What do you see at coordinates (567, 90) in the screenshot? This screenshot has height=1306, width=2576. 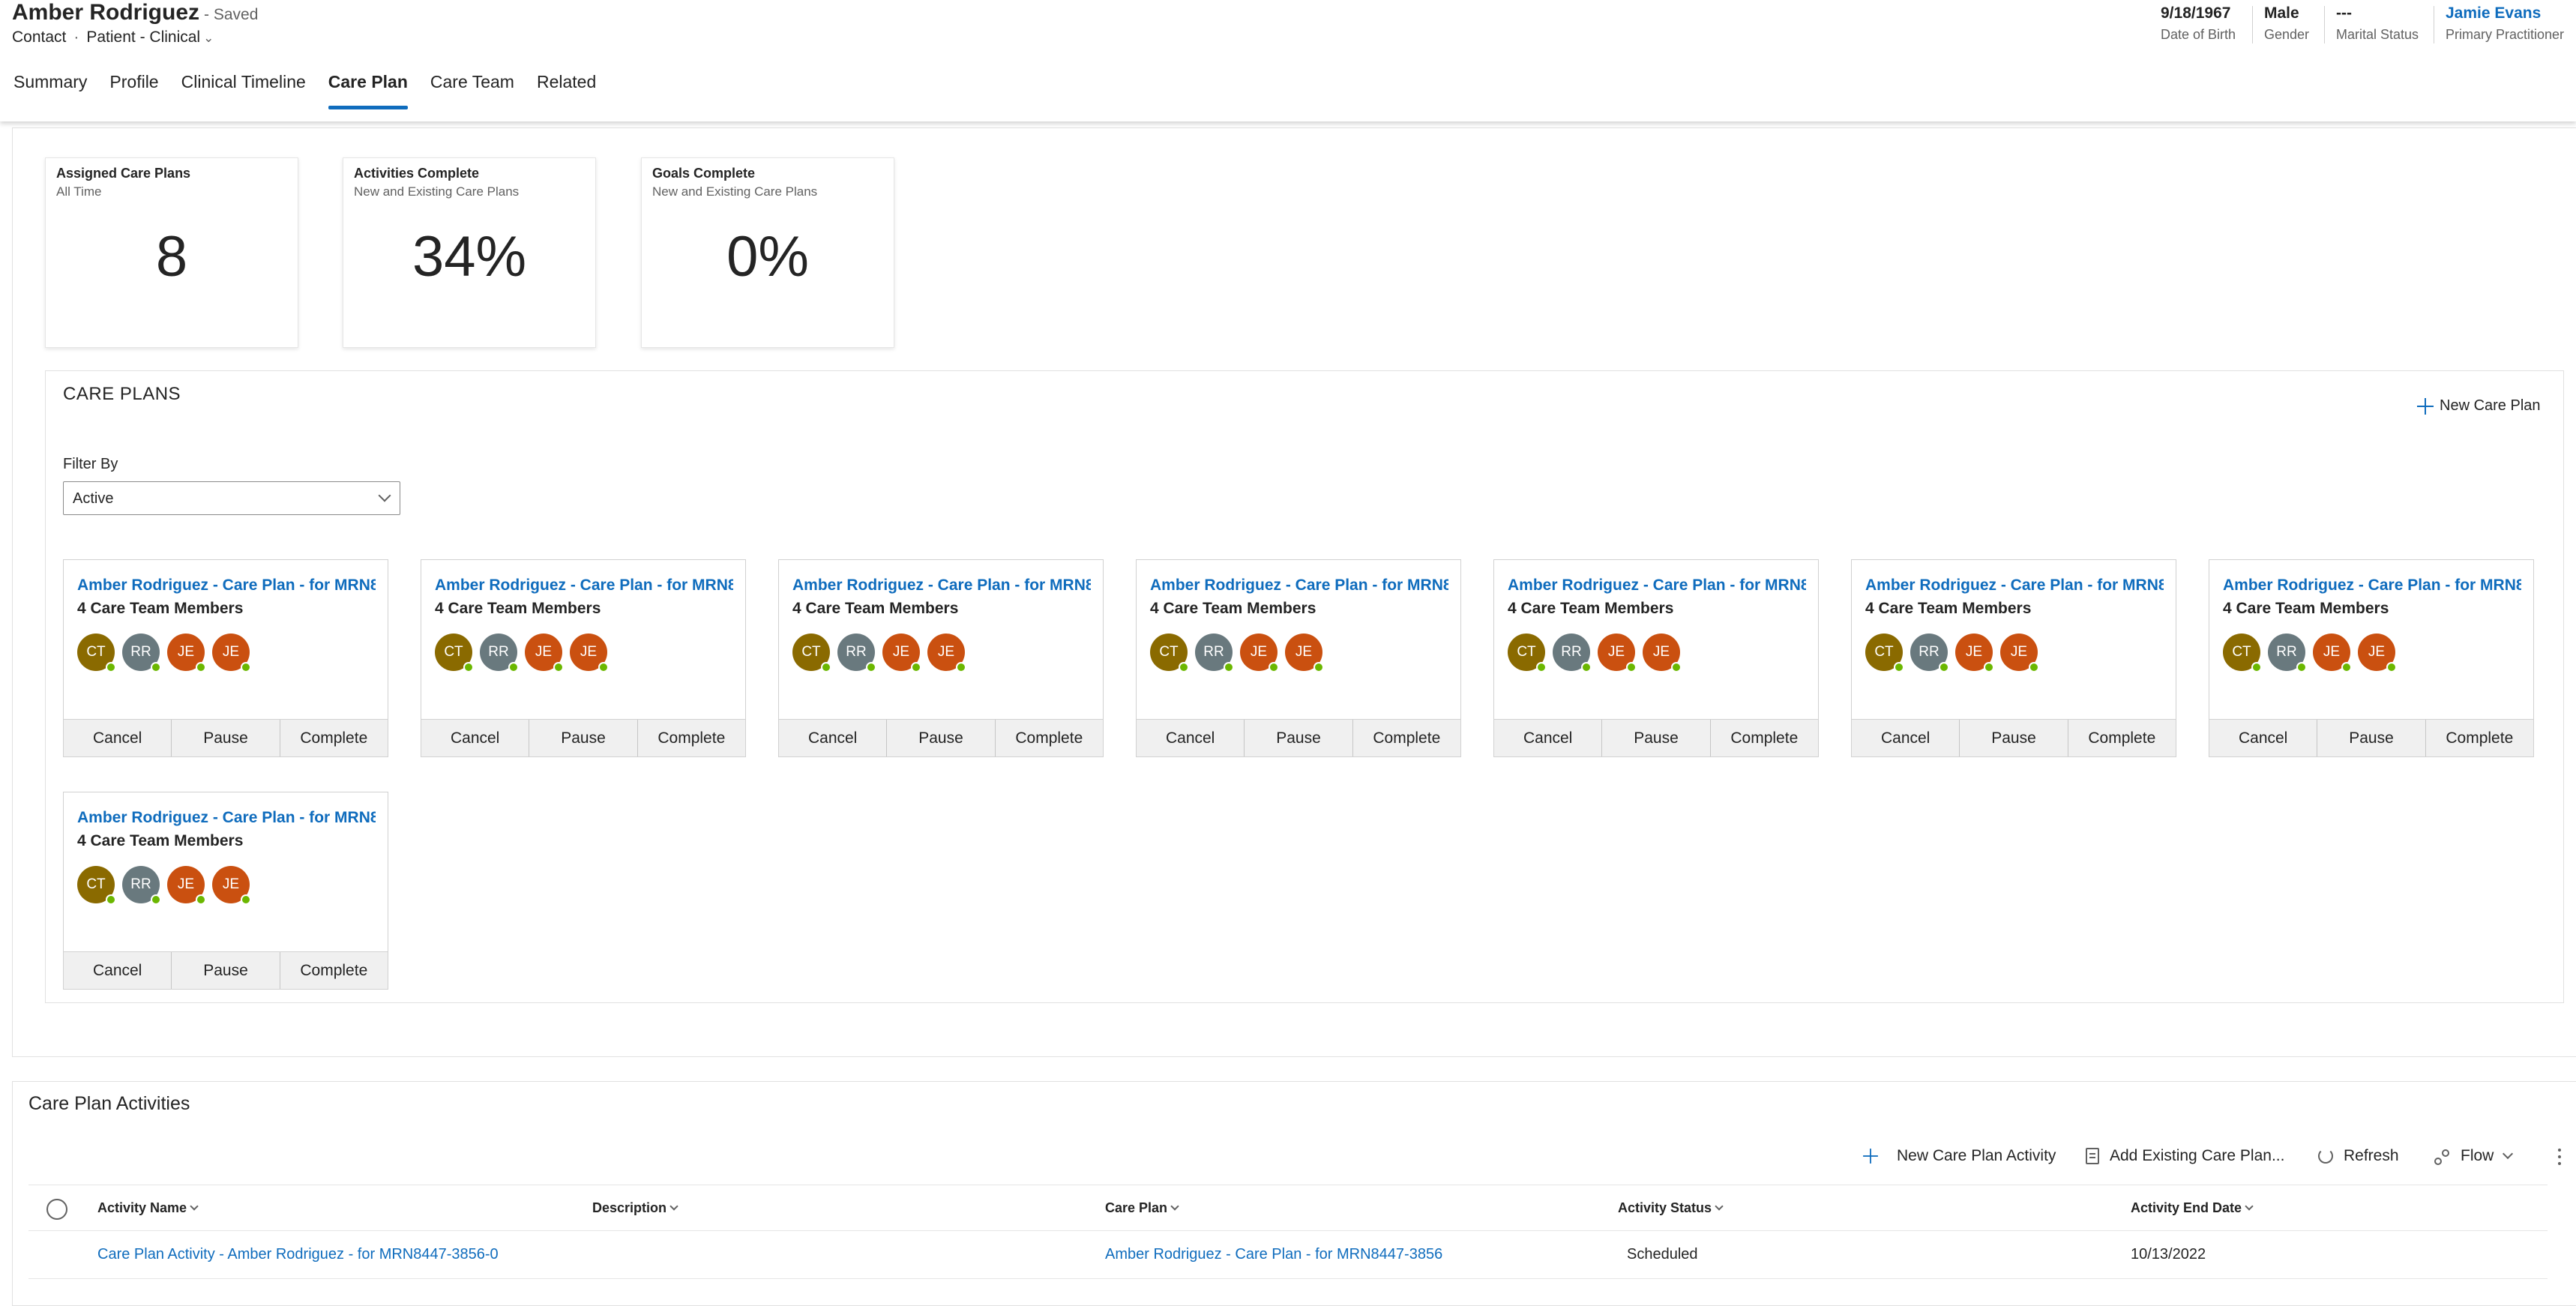 I see `tab-related: Related` at bounding box center [567, 90].